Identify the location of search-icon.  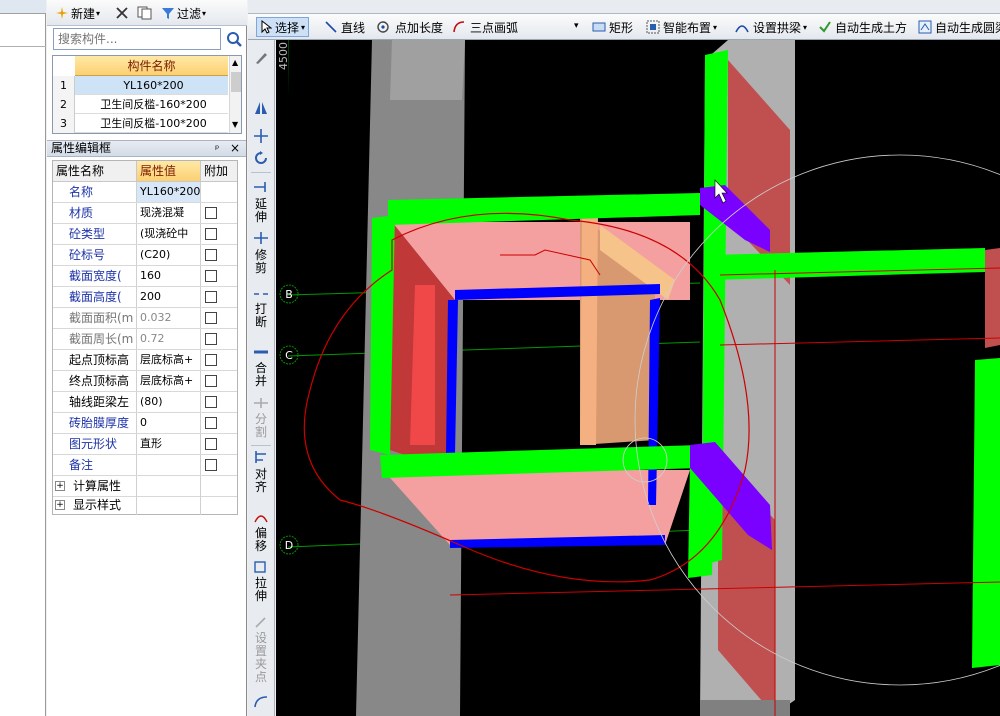
(234, 39).